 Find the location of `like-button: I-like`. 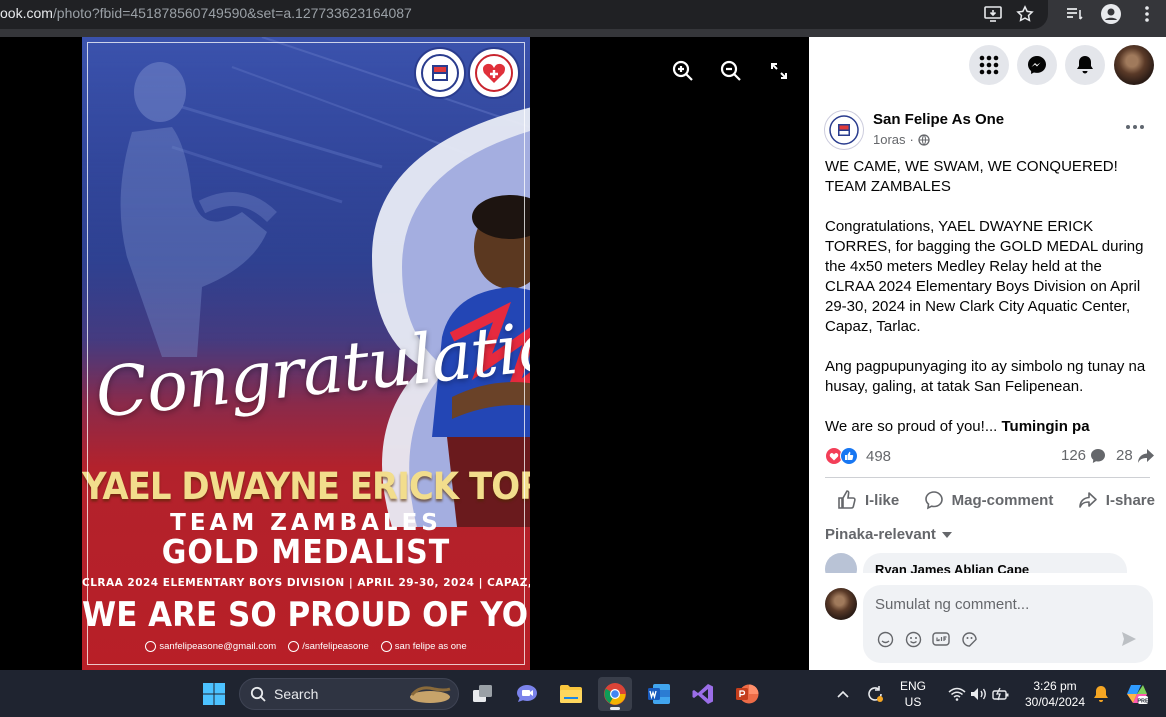

like-button: I-like is located at coordinates (862, 500).